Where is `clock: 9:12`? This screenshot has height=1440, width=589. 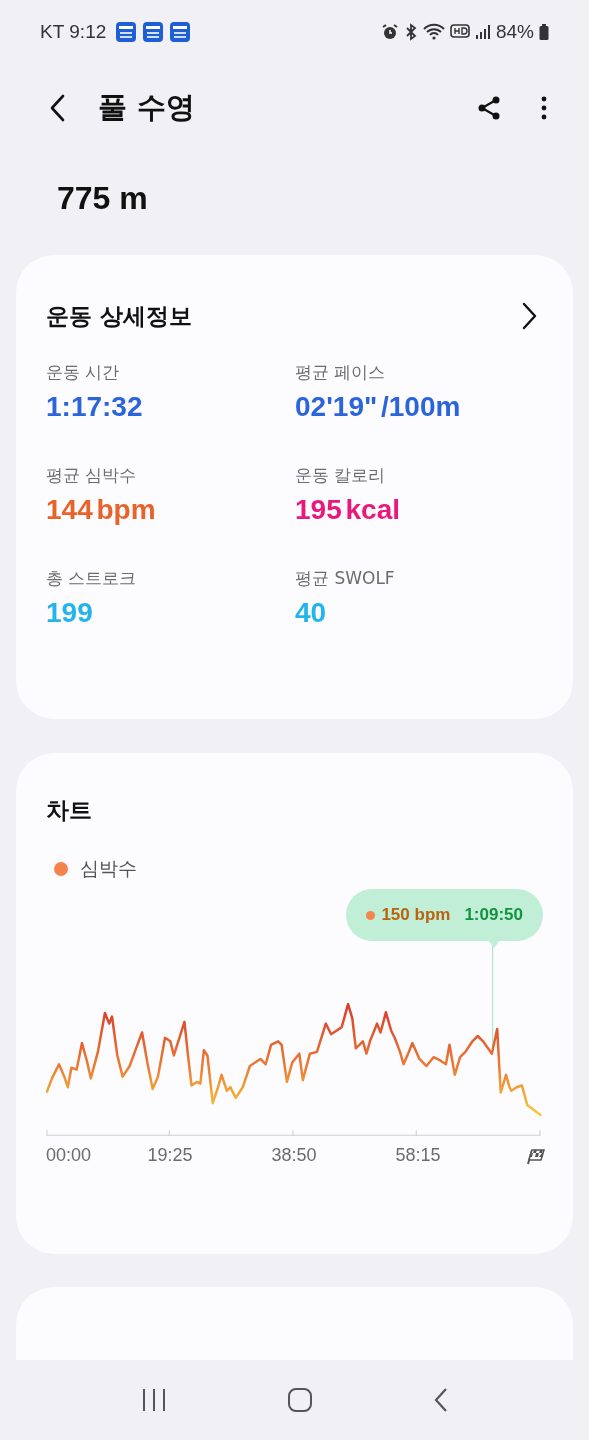 clock: 9:12 is located at coordinates (88, 32).